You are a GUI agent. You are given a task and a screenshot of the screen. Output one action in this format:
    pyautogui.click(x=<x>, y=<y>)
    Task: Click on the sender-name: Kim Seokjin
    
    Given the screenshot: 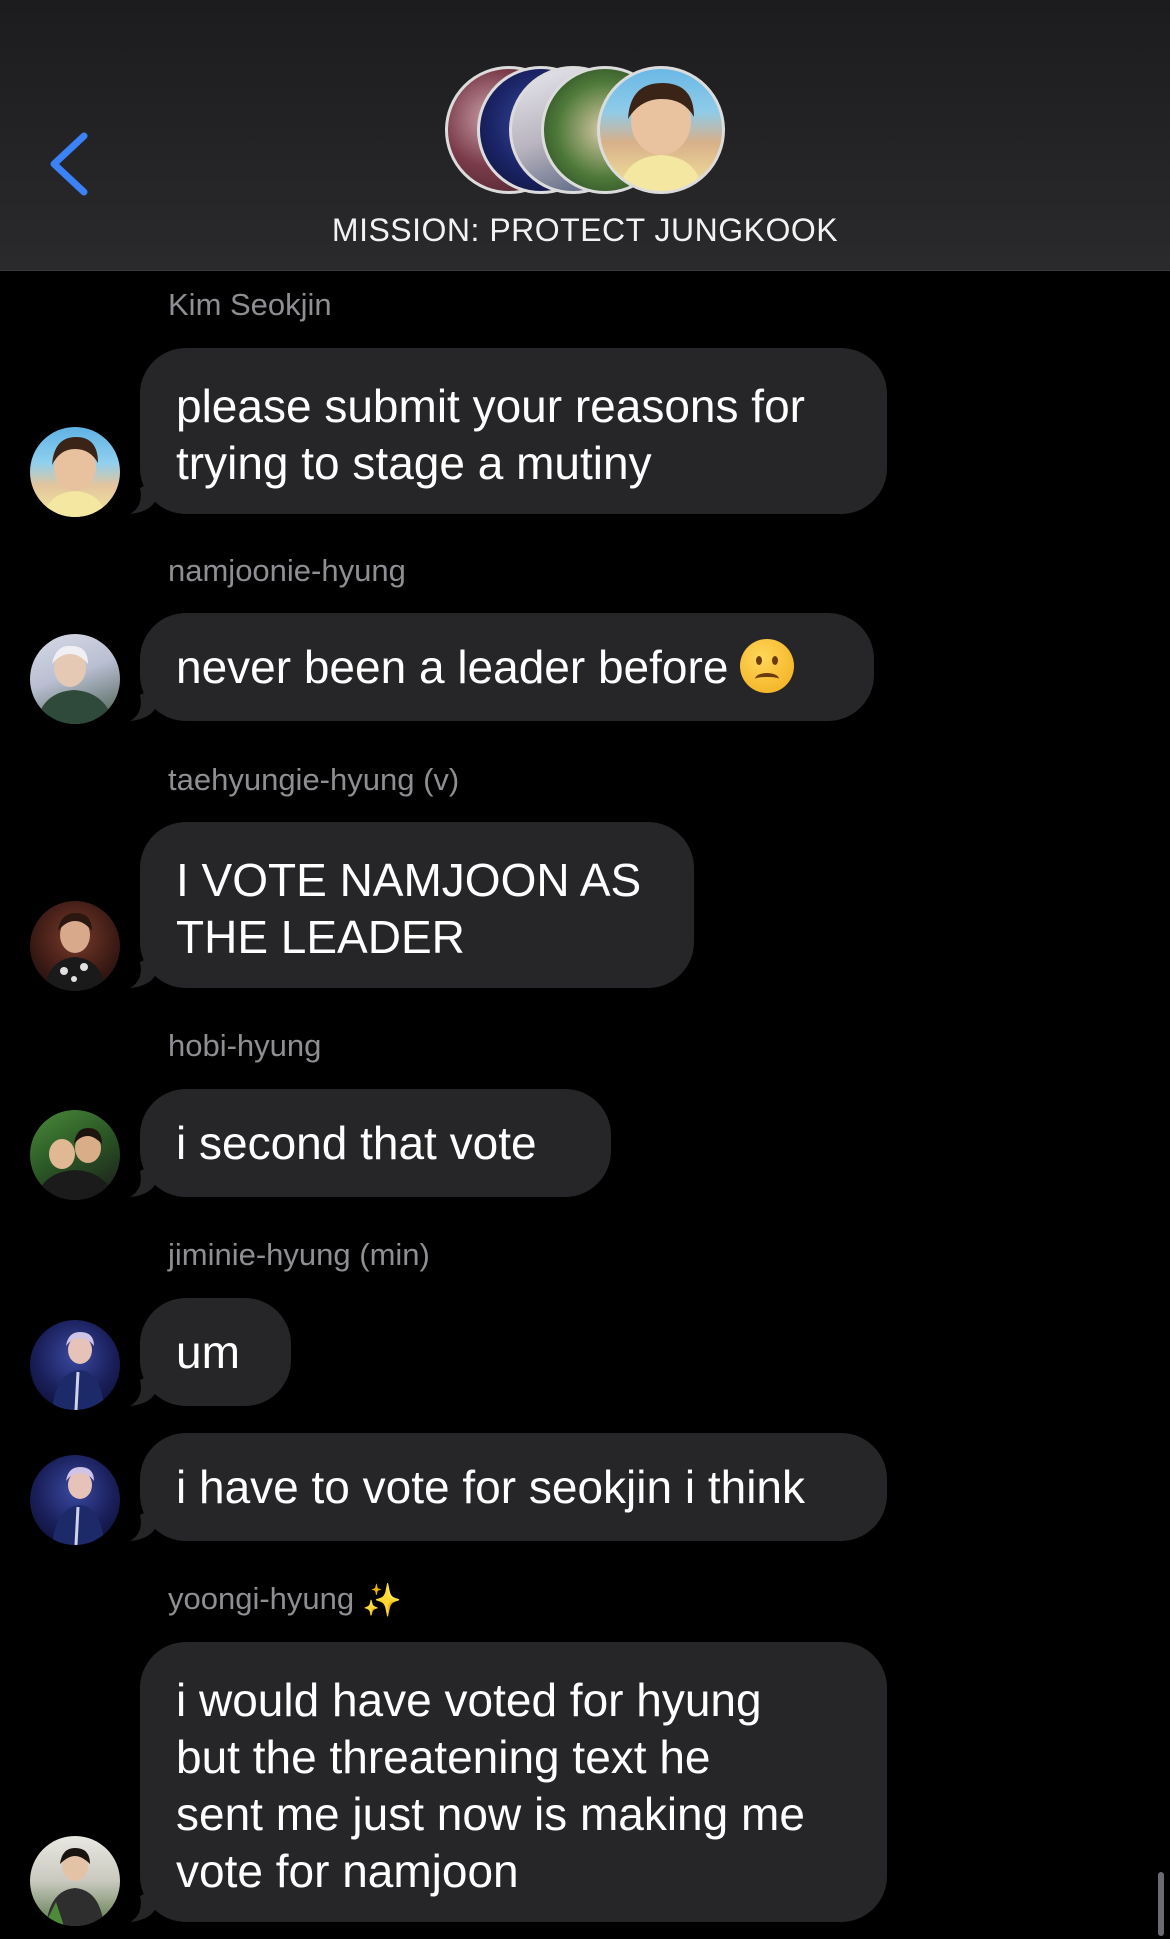 What is the action you would take?
    pyautogui.click(x=250, y=304)
    